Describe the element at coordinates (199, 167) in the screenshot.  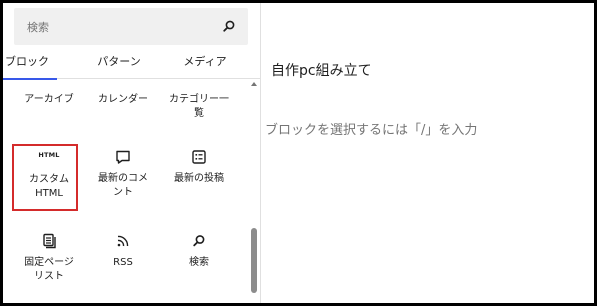
I see `block-latest-posts: 最新の投稿` at that location.